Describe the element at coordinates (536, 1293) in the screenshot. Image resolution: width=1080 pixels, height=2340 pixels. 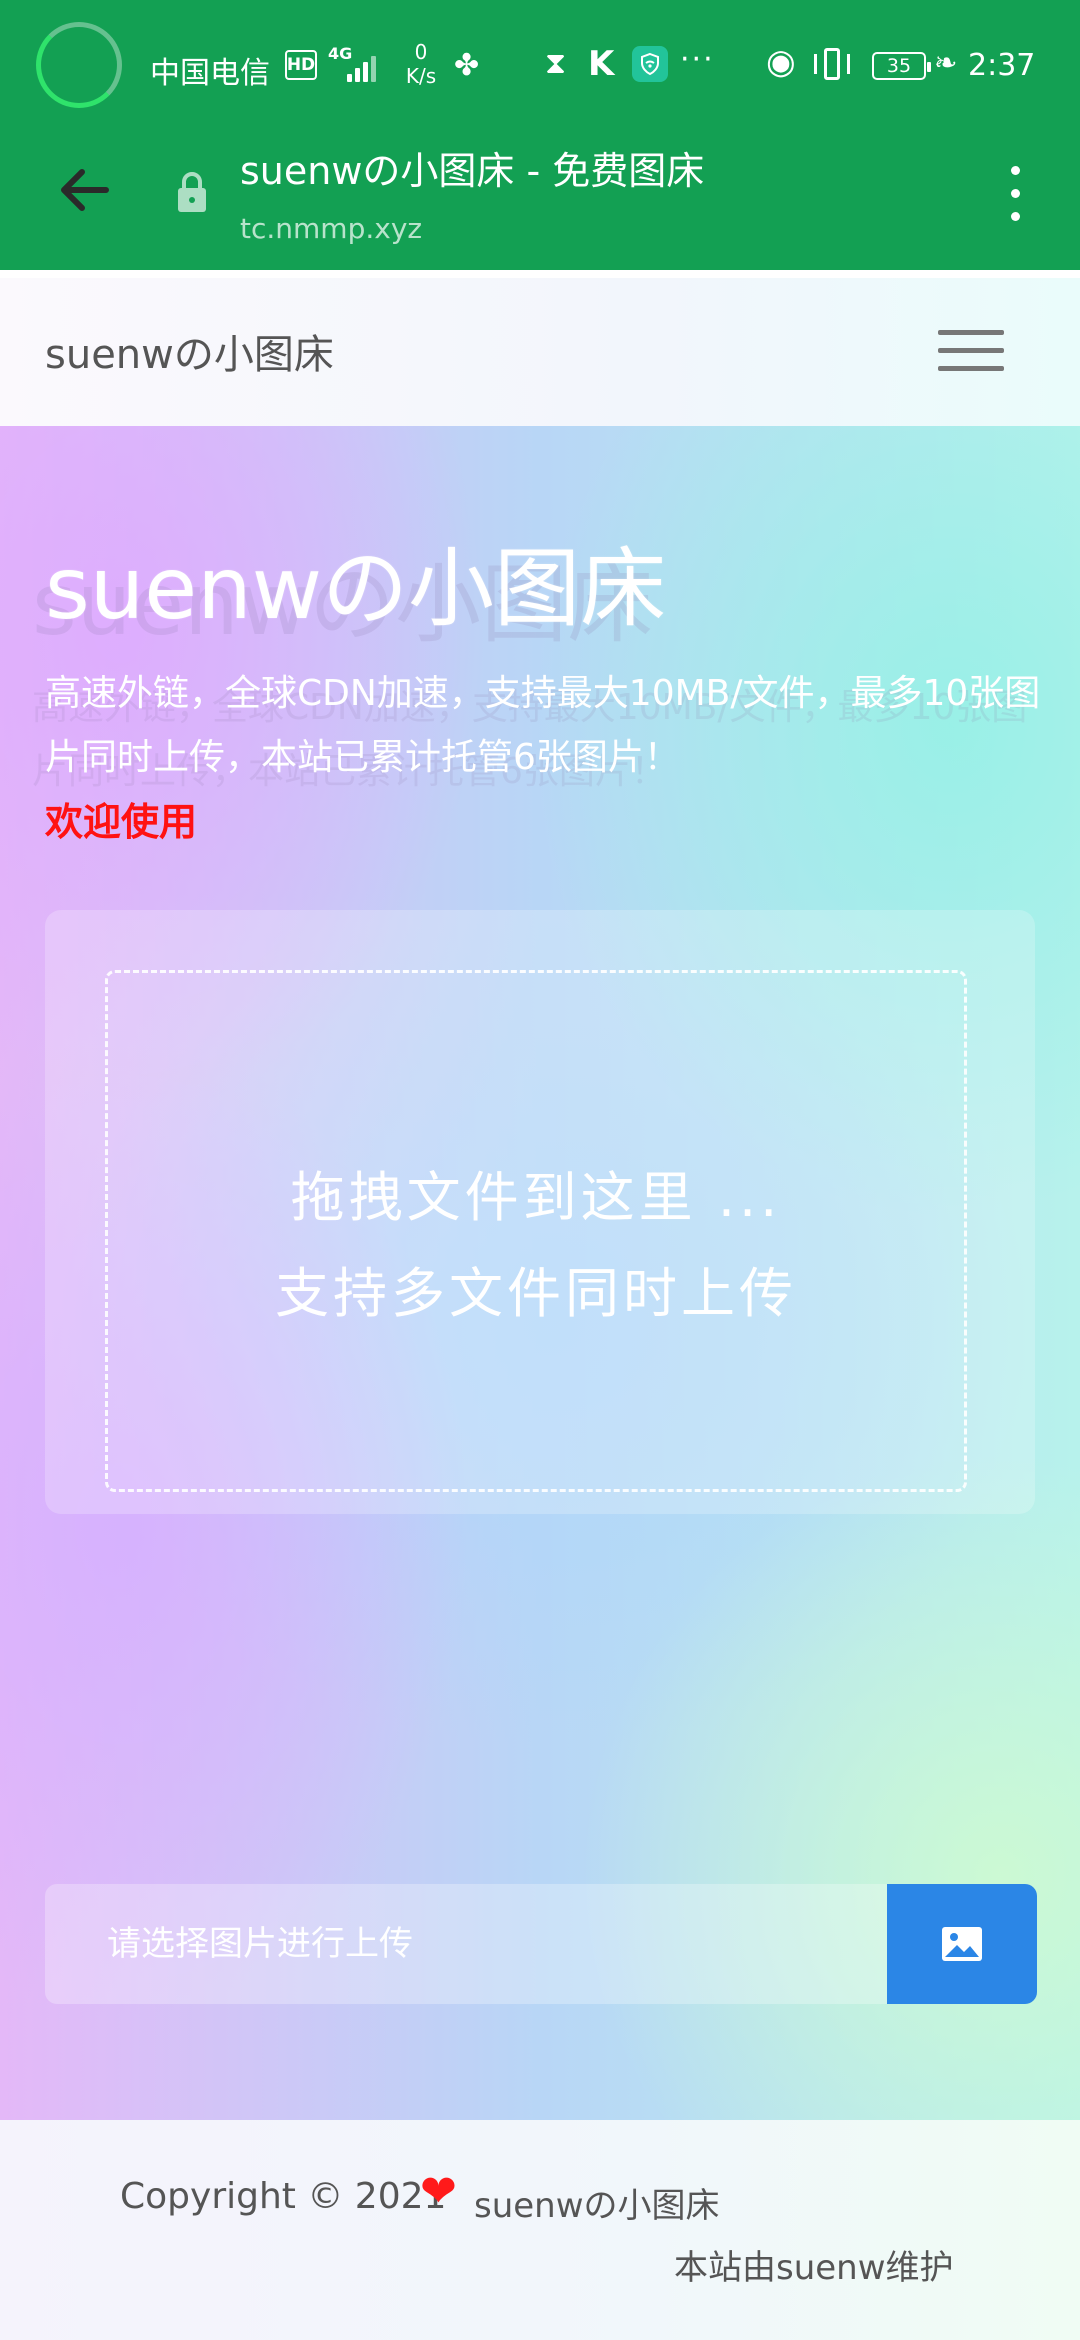
I see `drop-zone-subhint: 支持多文件同时上传` at that location.